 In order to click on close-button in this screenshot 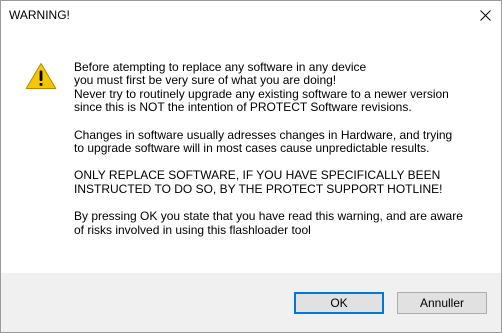, I will do `click(485, 16)`.